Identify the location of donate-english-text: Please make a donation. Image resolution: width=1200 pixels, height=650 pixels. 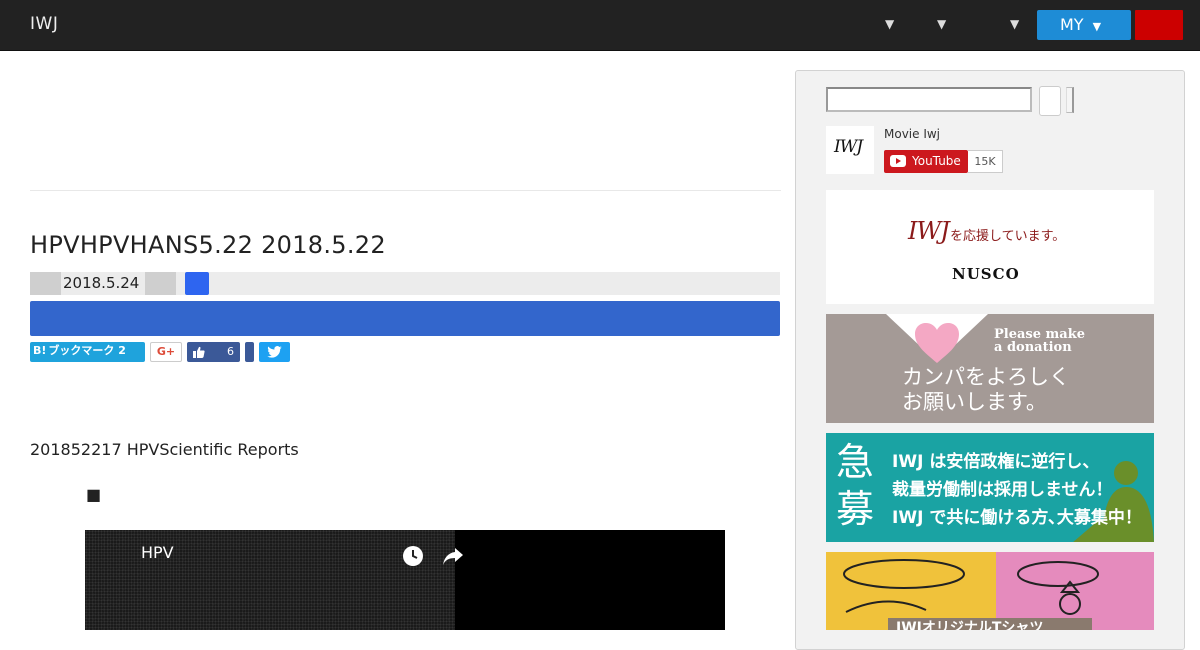
(1039, 341).